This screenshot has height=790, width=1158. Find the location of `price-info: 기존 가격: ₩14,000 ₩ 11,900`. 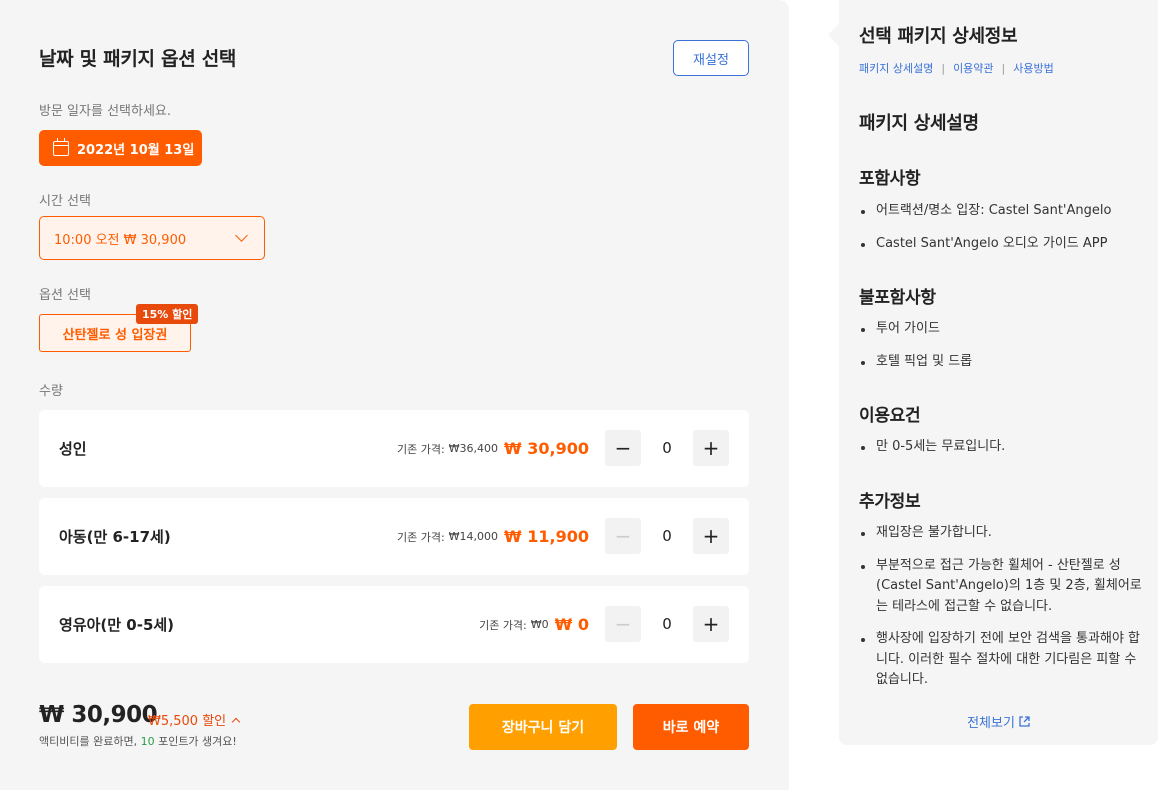

price-info: 기존 가격: ₩14,000 ₩ 11,900 is located at coordinates (493, 536).